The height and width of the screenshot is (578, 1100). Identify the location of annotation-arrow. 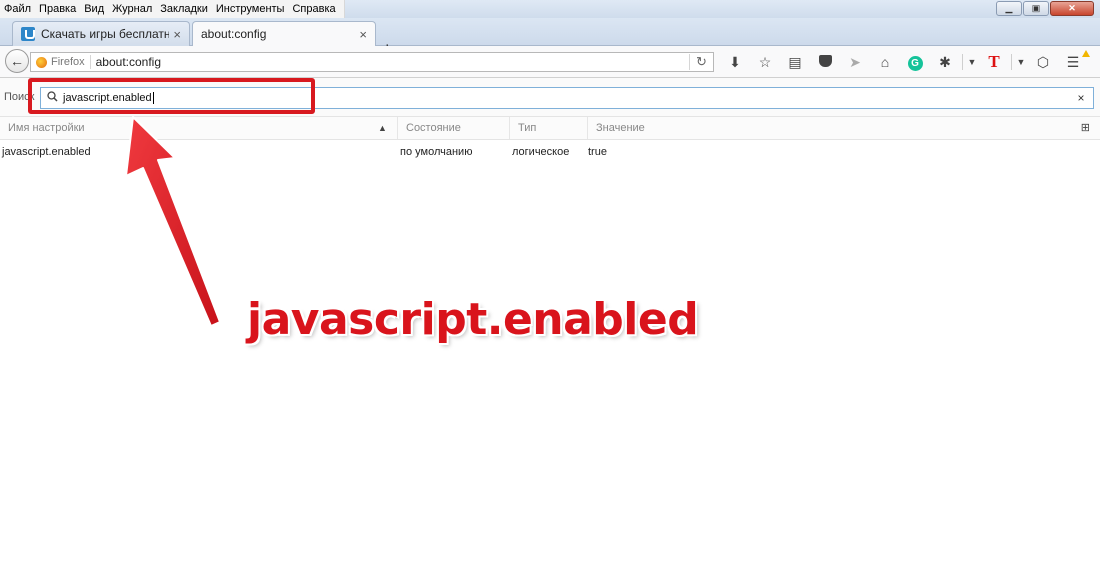
(173, 221).